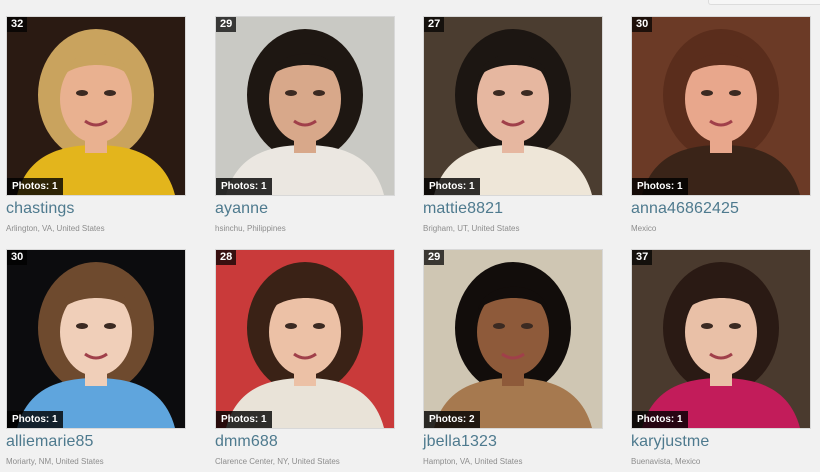  Describe the element at coordinates (452, 419) in the screenshot. I see `photo-count-badge: Photos: 2` at that location.